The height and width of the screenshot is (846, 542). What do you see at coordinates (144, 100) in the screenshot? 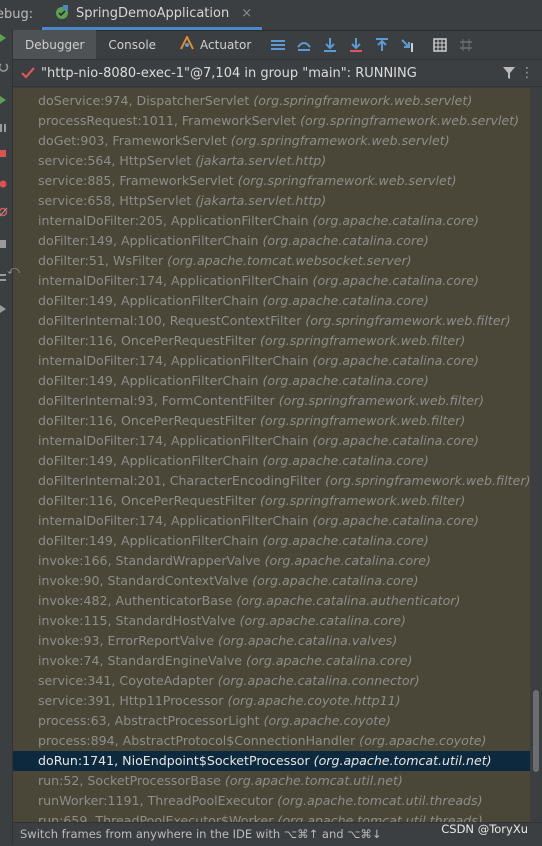
I see `frame-method: doService:974, DispatcherServlet` at bounding box center [144, 100].